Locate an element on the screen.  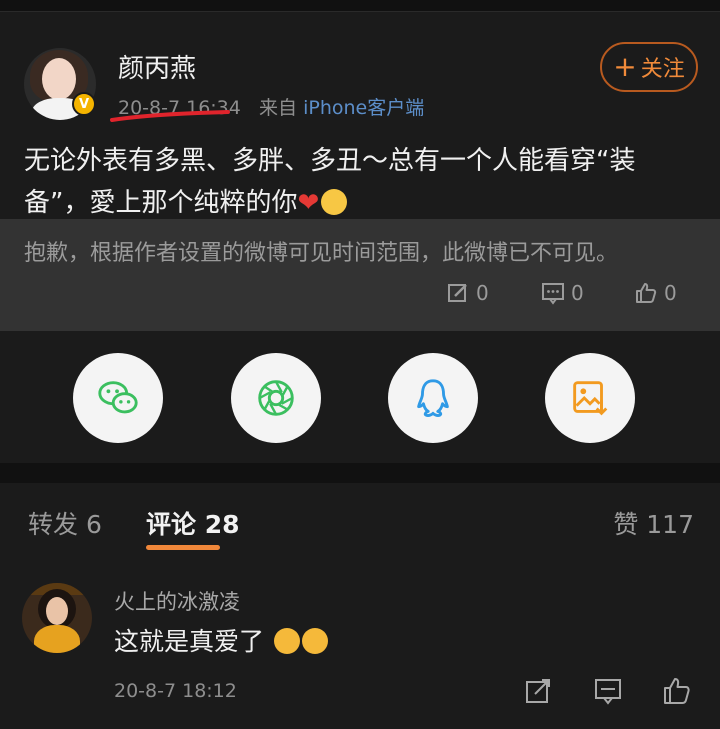
source-prefix: 来自 is located at coordinates (278, 108).